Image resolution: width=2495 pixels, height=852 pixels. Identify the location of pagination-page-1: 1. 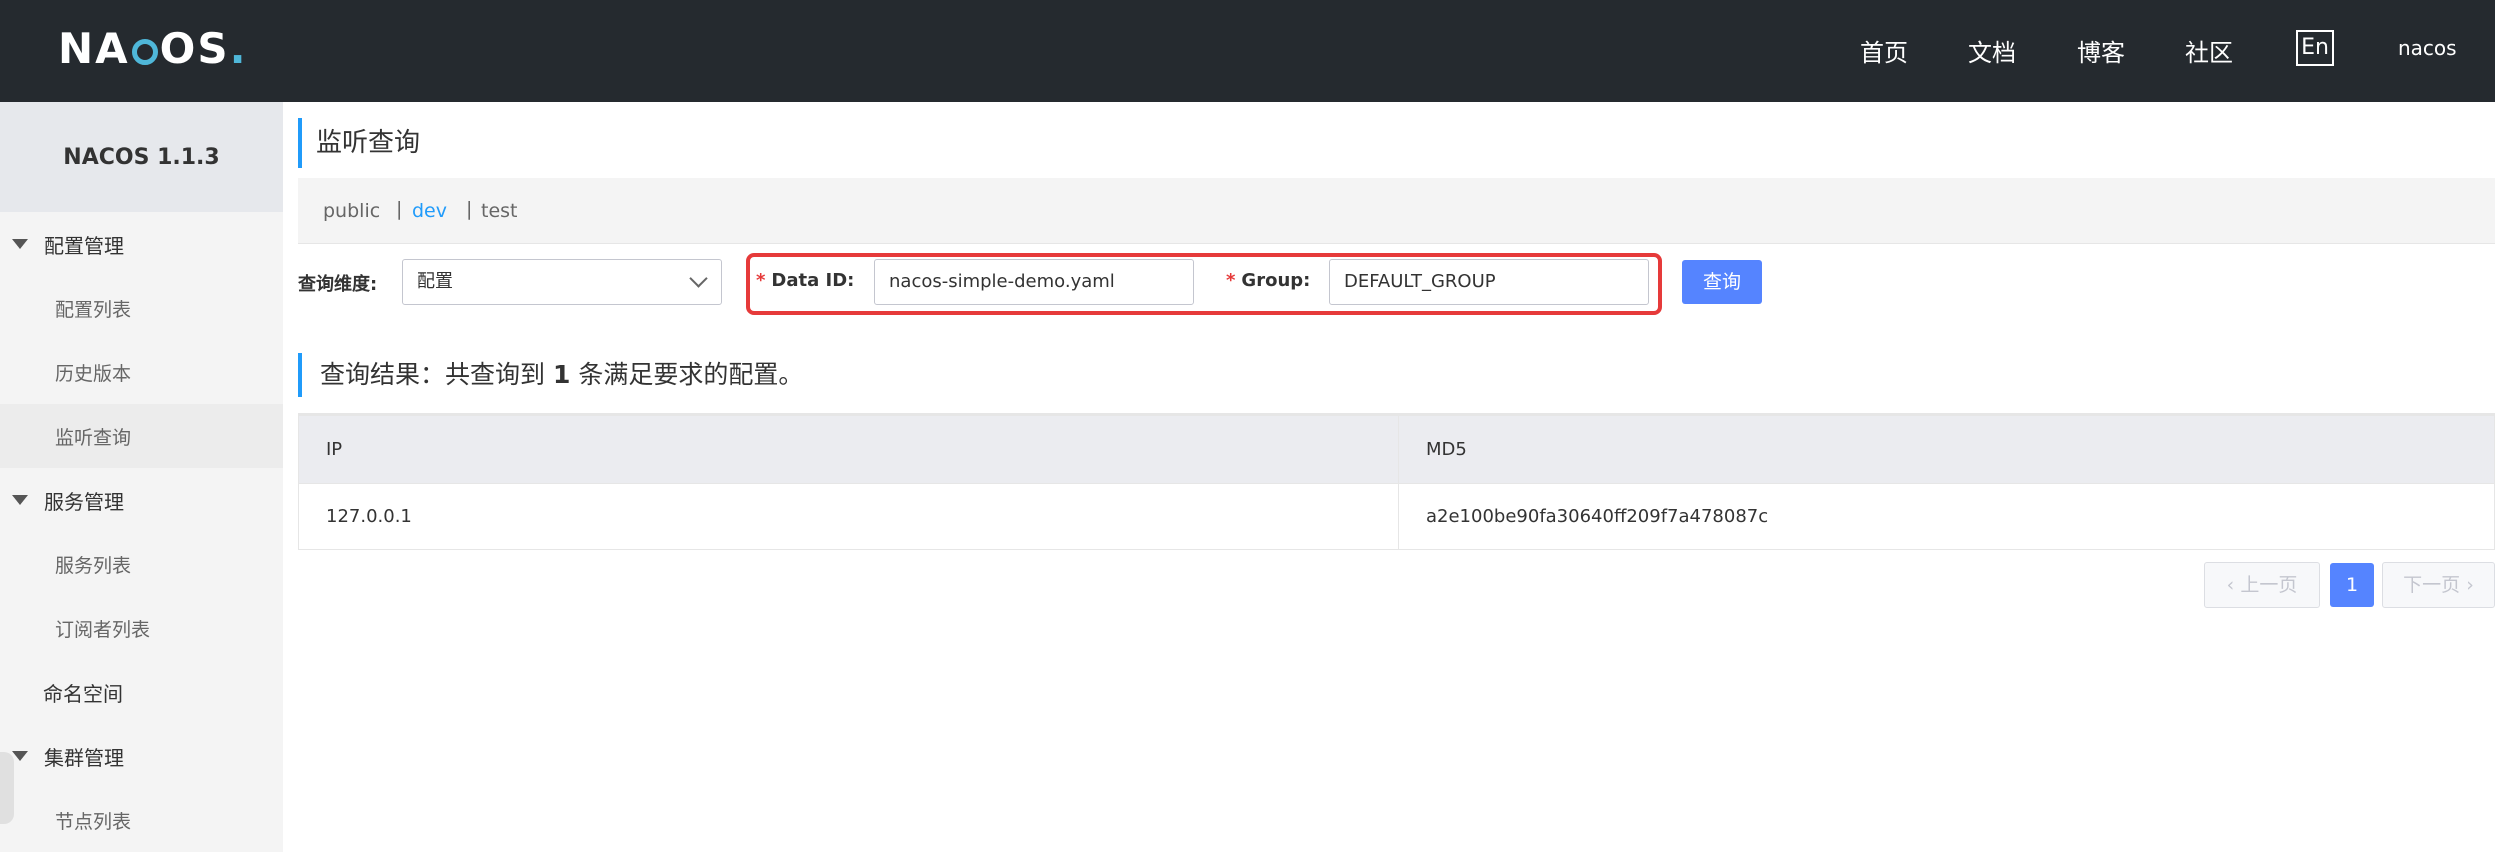
(2352, 585).